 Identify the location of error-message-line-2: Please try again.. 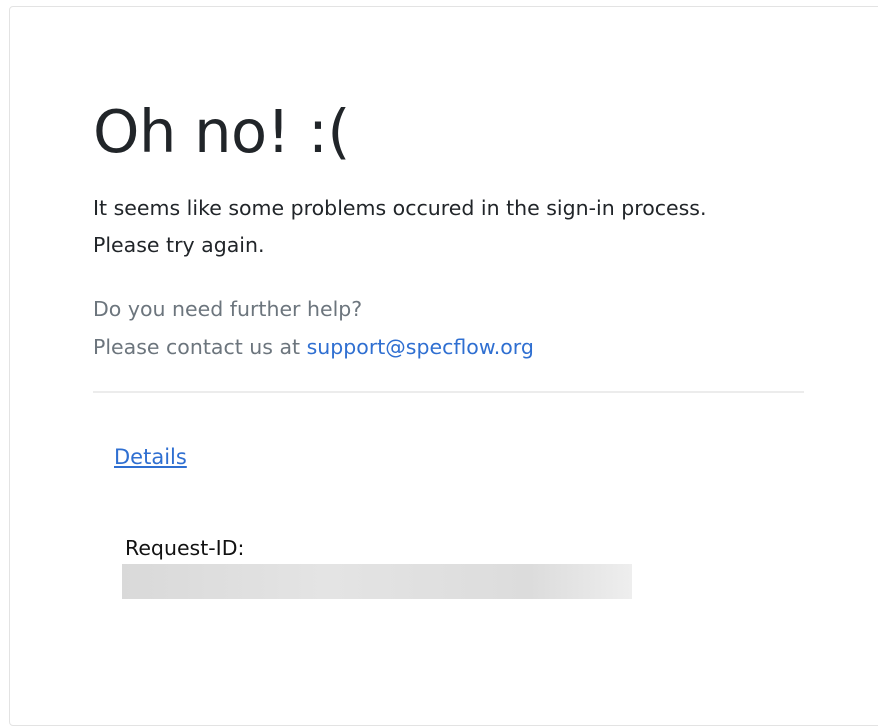
(179, 245).